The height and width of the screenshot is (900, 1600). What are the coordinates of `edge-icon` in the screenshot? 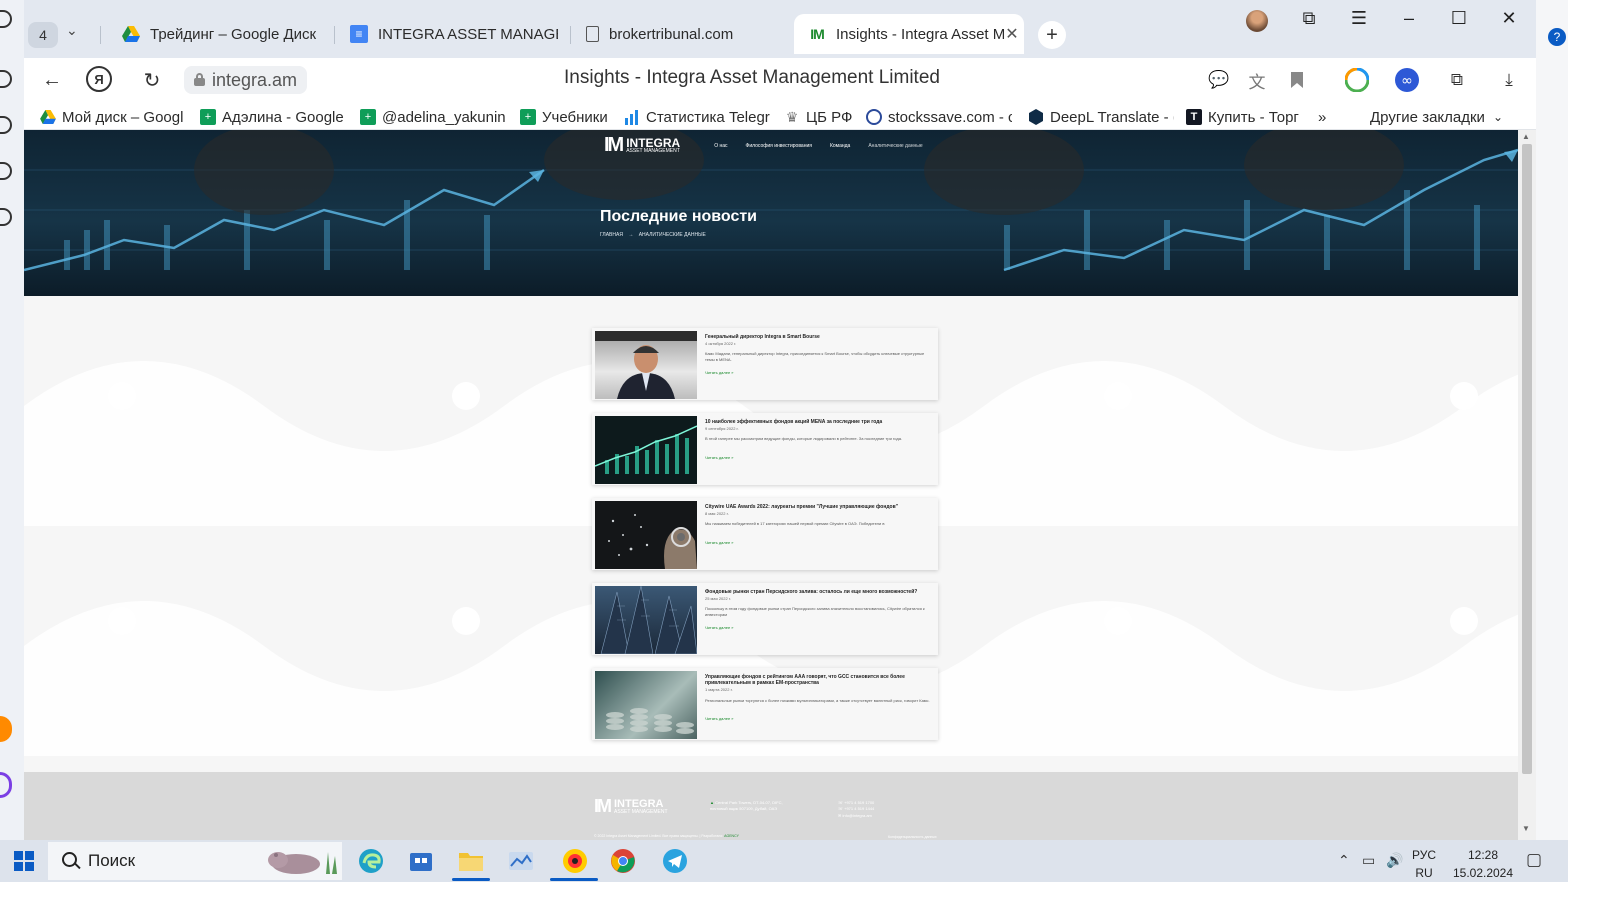 It's located at (371, 861).